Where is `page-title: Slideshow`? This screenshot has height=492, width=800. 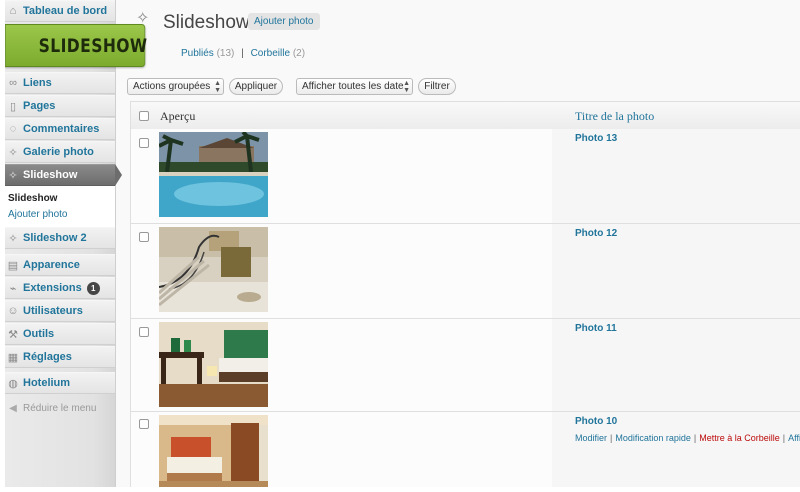
page-title: Slideshow is located at coordinates (206, 22).